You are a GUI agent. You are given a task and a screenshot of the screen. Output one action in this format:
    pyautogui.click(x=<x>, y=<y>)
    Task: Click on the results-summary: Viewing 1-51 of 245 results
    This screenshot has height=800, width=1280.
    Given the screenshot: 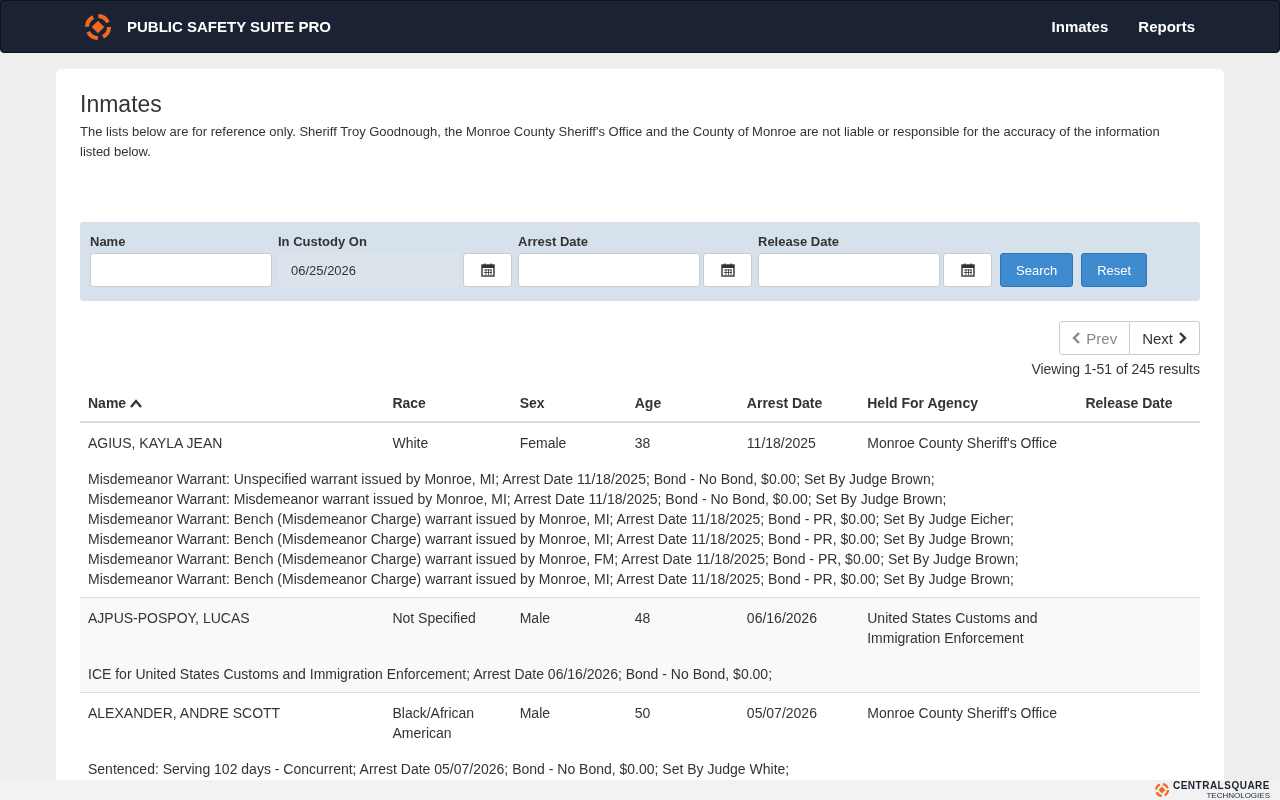 What is the action you would take?
    pyautogui.click(x=1115, y=369)
    